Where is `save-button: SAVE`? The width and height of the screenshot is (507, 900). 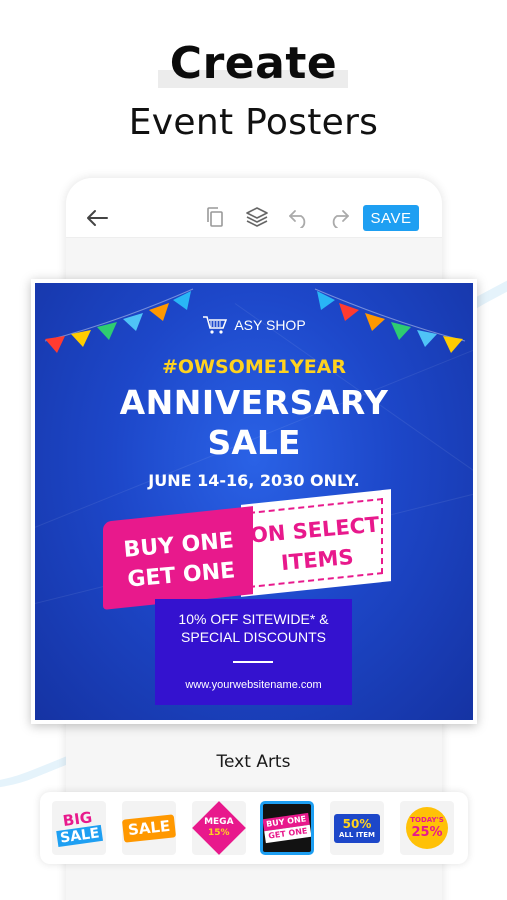 save-button: SAVE is located at coordinates (391, 218).